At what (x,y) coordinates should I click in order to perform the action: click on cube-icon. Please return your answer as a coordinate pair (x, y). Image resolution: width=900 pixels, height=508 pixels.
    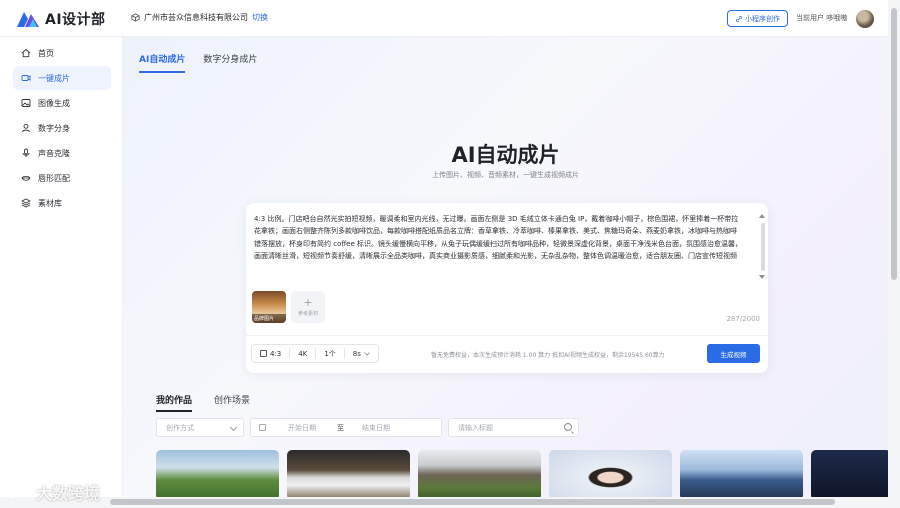
    Looking at the image, I should click on (135, 17).